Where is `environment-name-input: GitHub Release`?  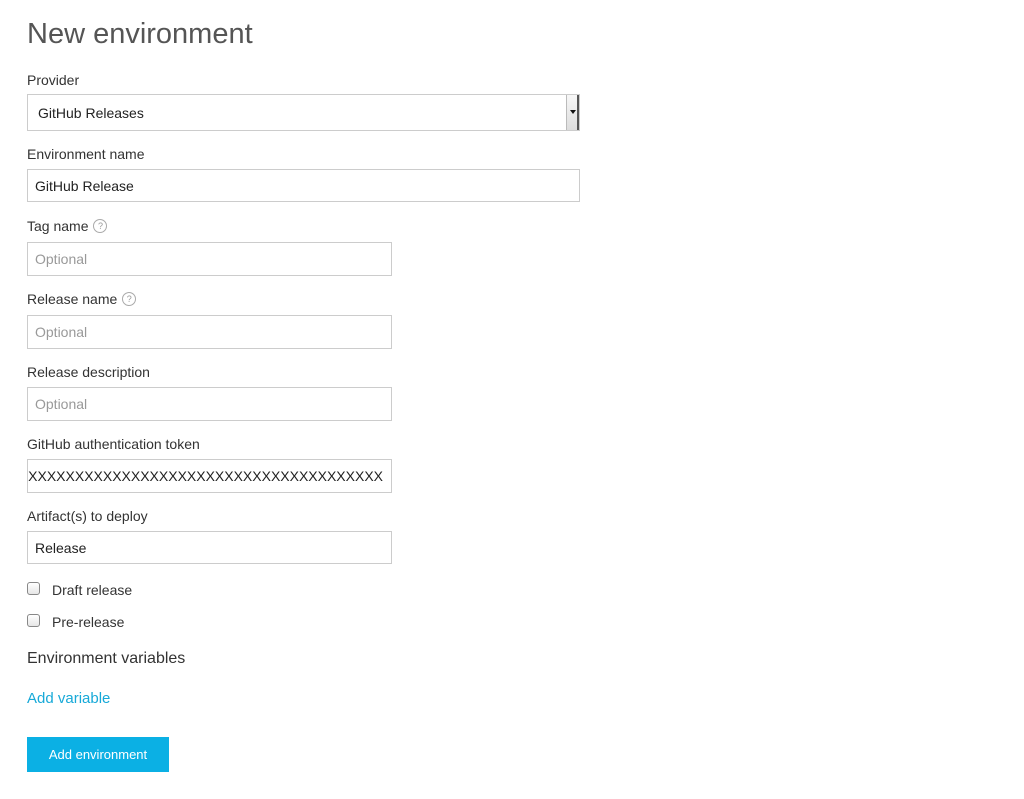 environment-name-input: GitHub Release is located at coordinates (303, 185).